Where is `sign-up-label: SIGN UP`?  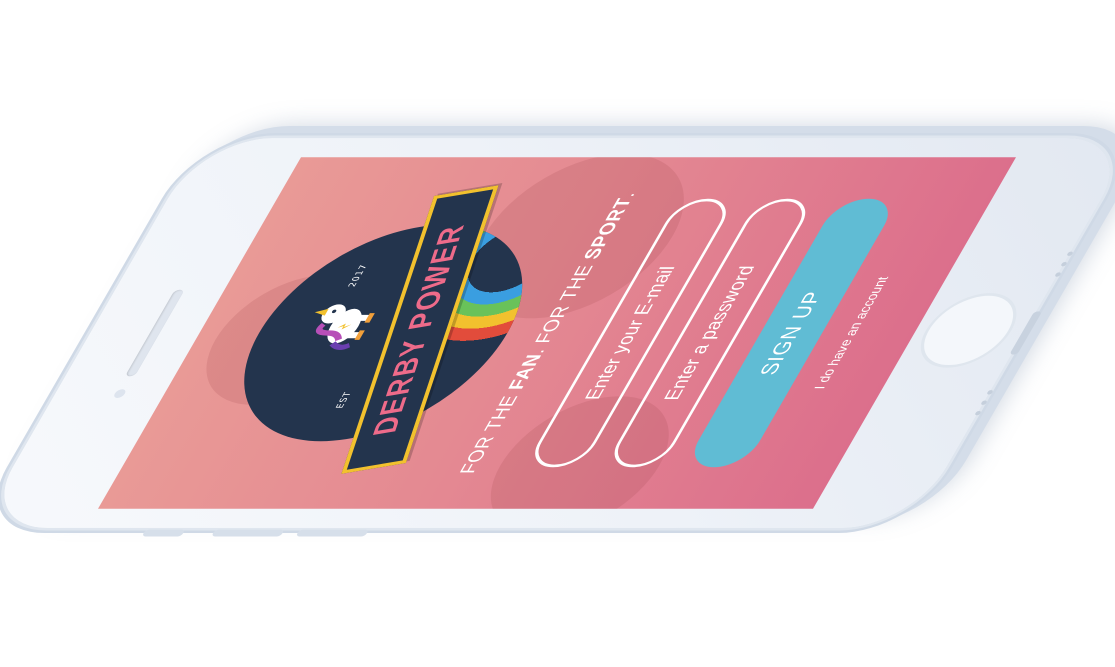 sign-up-label: SIGN UP is located at coordinates (791, 333).